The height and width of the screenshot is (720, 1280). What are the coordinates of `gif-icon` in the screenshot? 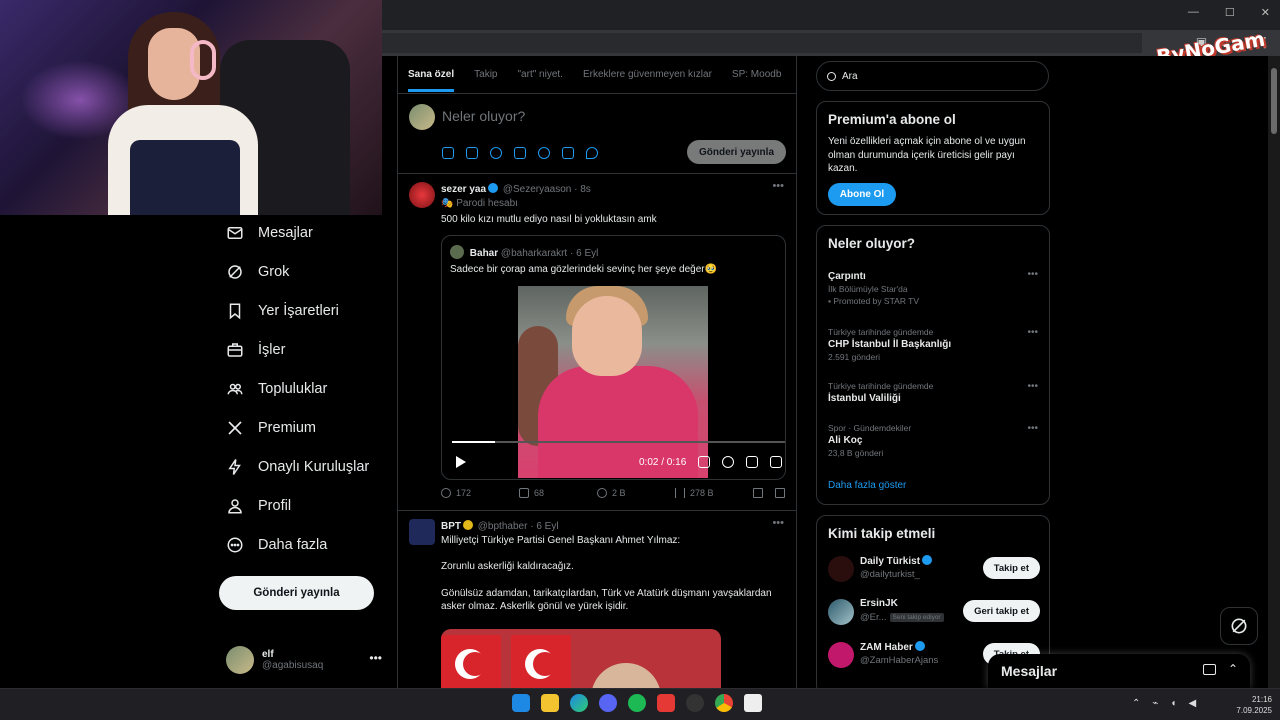 It's located at (472, 153).